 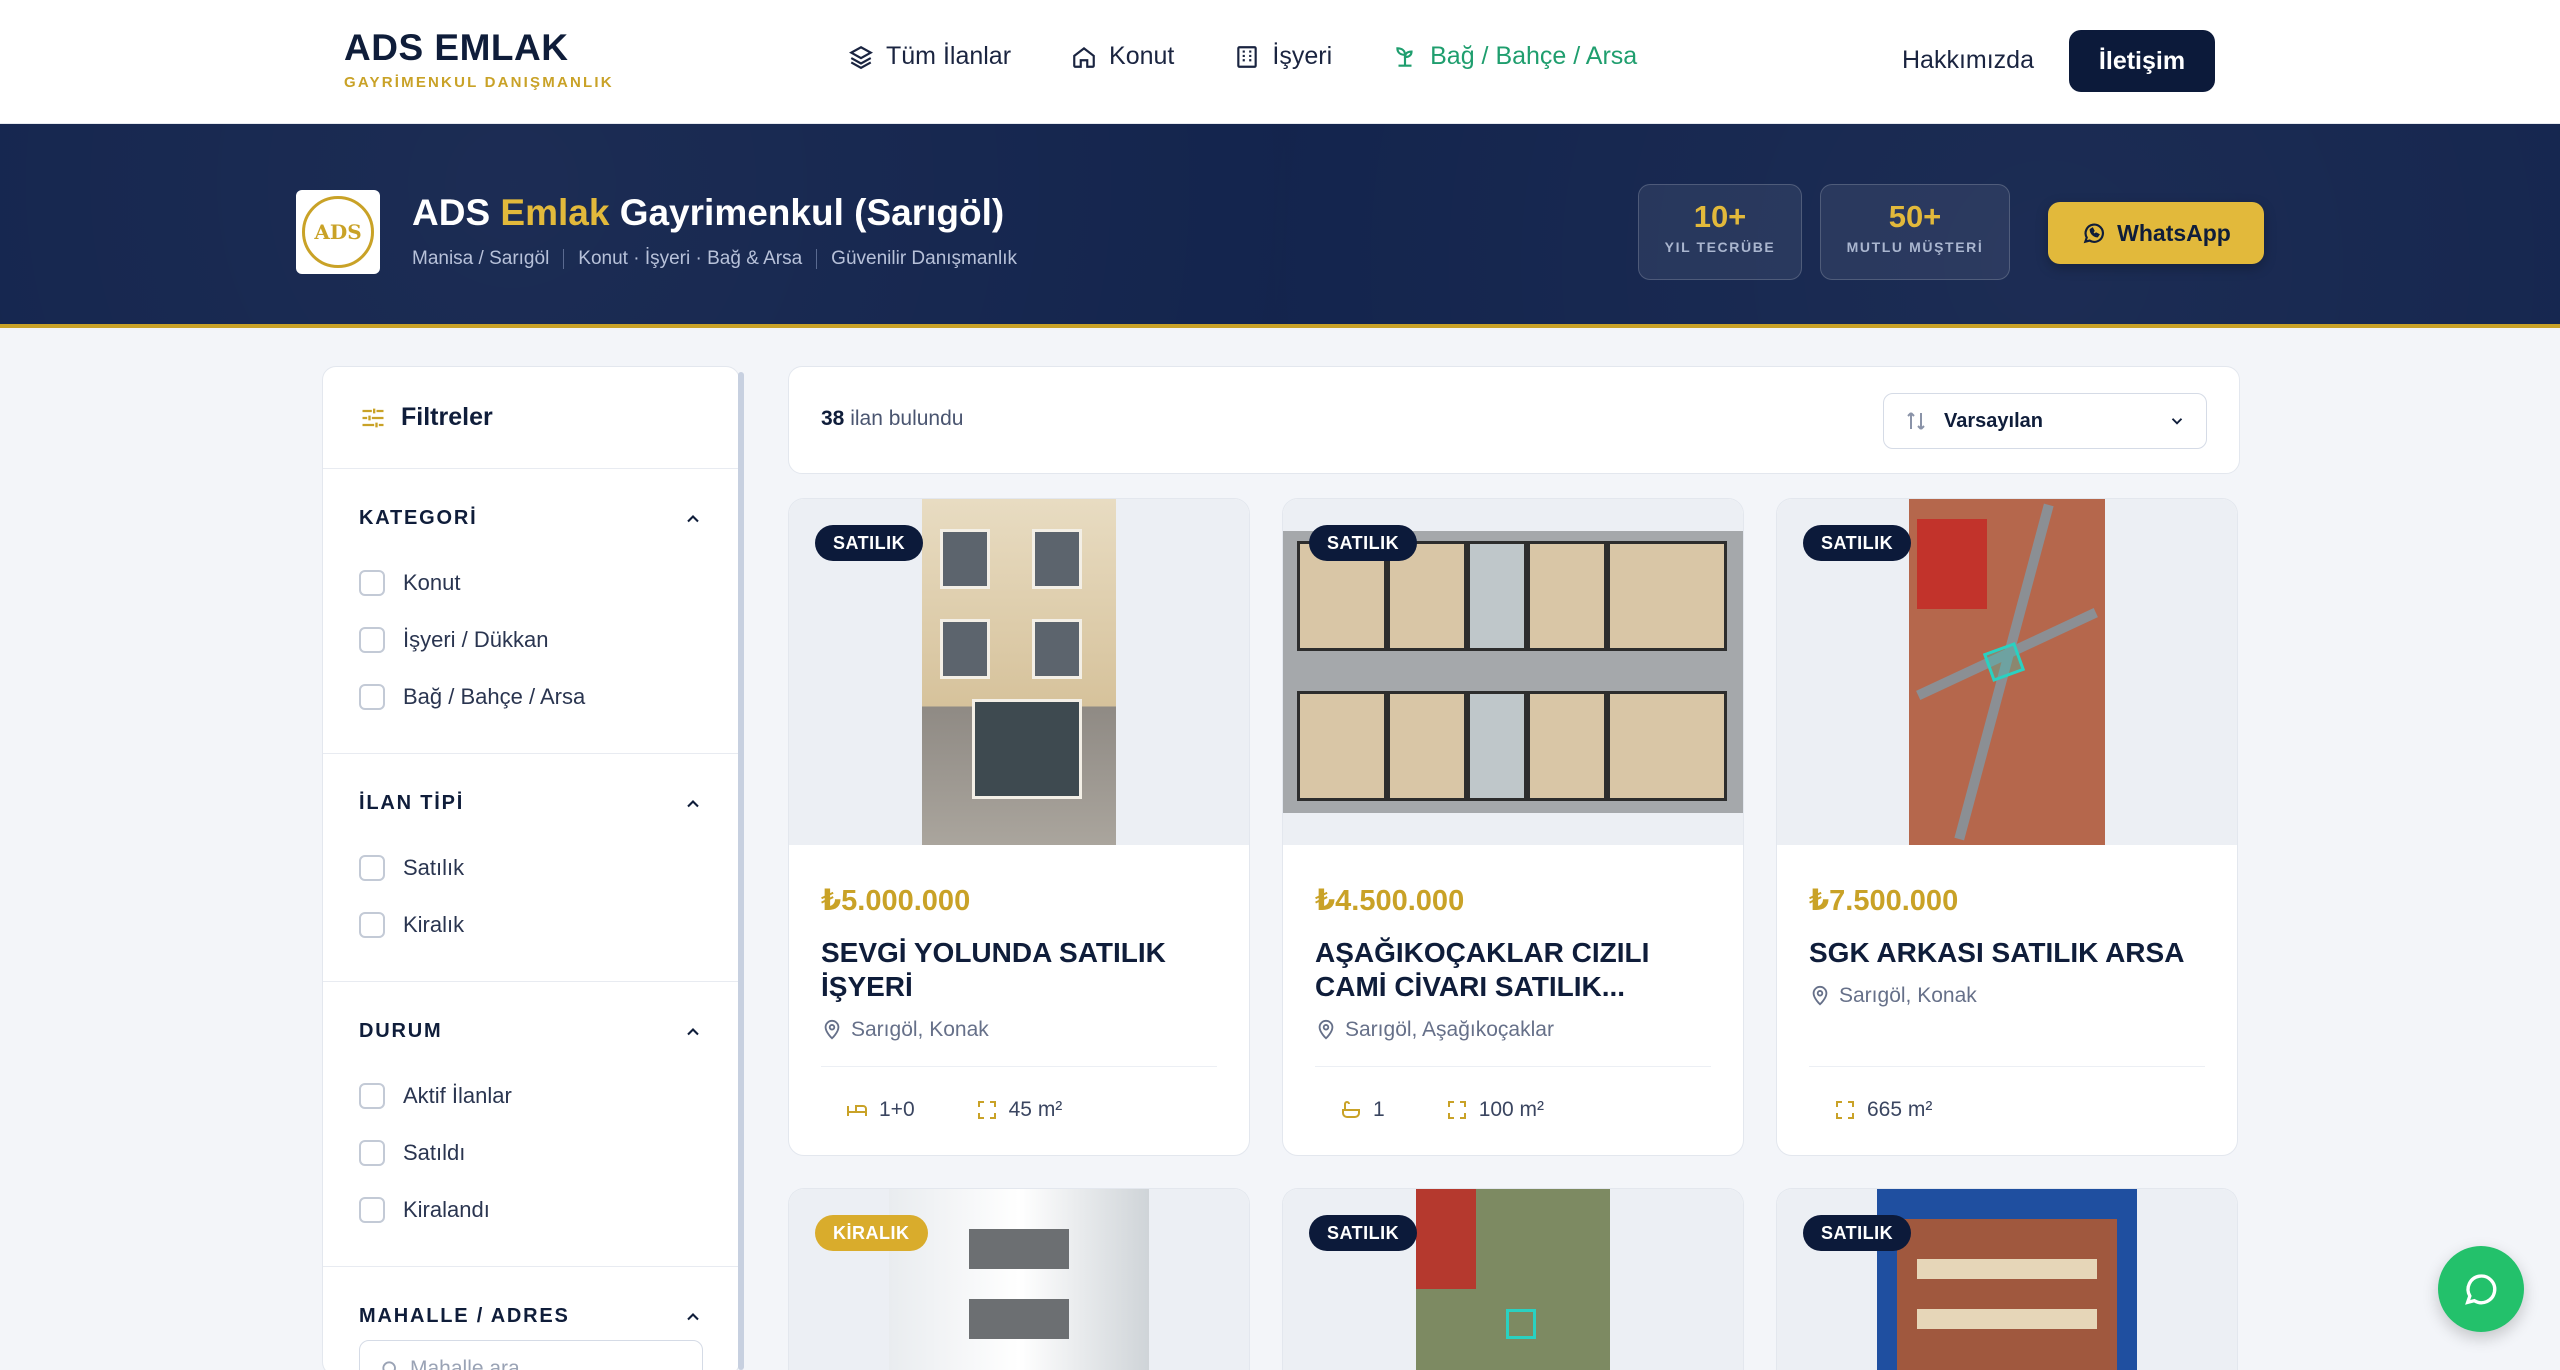 What do you see at coordinates (531, 1095) in the screenshot?
I see `filter-option-aktif: Aktif İlanlar` at bounding box center [531, 1095].